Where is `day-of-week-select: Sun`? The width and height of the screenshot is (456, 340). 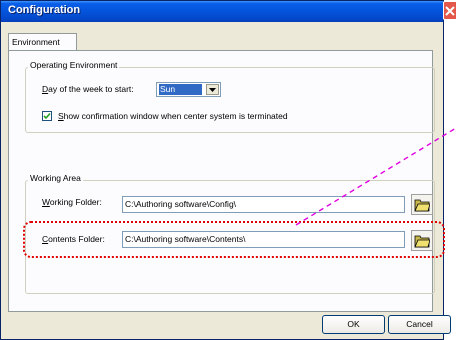
day-of-week-select: Sun is located at coordinates (188, 89).